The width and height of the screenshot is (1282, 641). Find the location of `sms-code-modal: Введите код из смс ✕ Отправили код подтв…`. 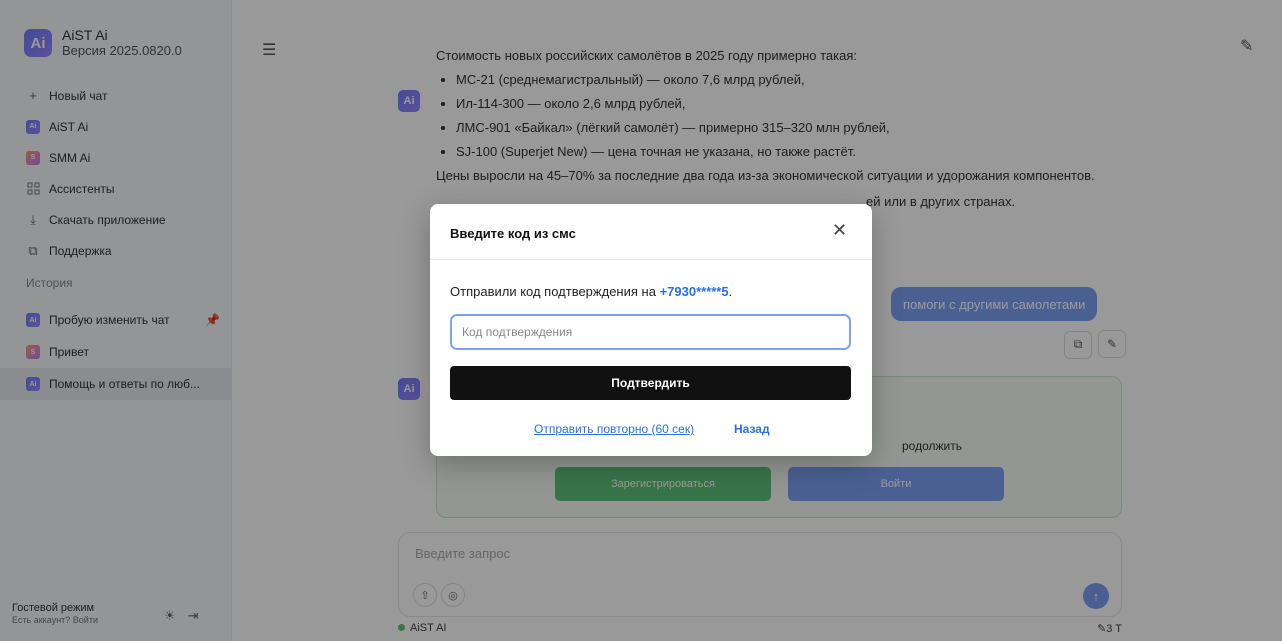

sms-code-modal: Введите код из смс ✕ Отправили код подтв… is located at coordinates (651, 330).